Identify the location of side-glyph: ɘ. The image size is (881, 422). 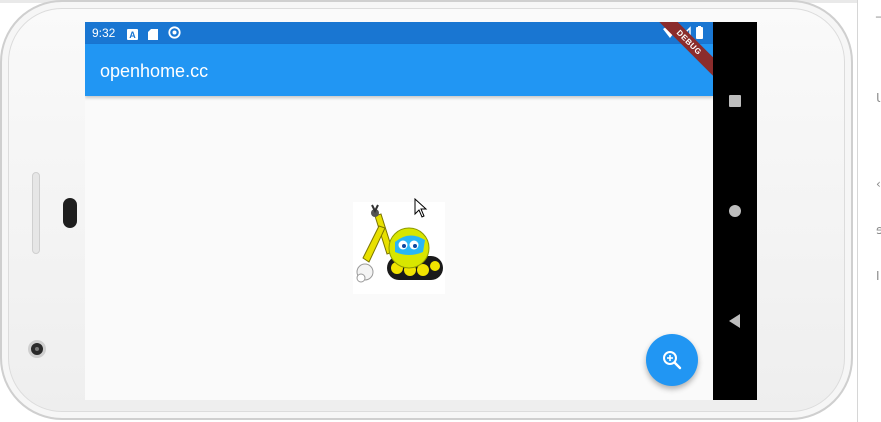
(878, 230).